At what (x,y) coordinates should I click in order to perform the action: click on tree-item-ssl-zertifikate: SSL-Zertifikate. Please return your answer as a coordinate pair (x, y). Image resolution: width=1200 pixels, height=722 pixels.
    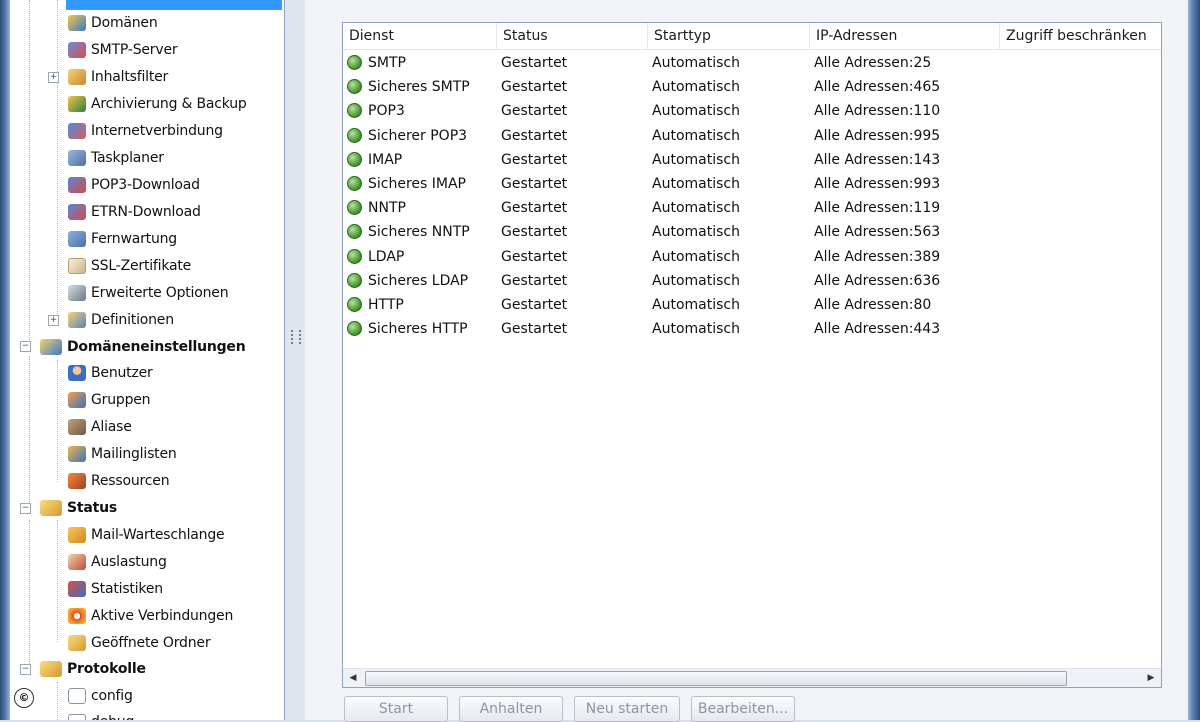
    Looking at the image, I should click on (129, 266).